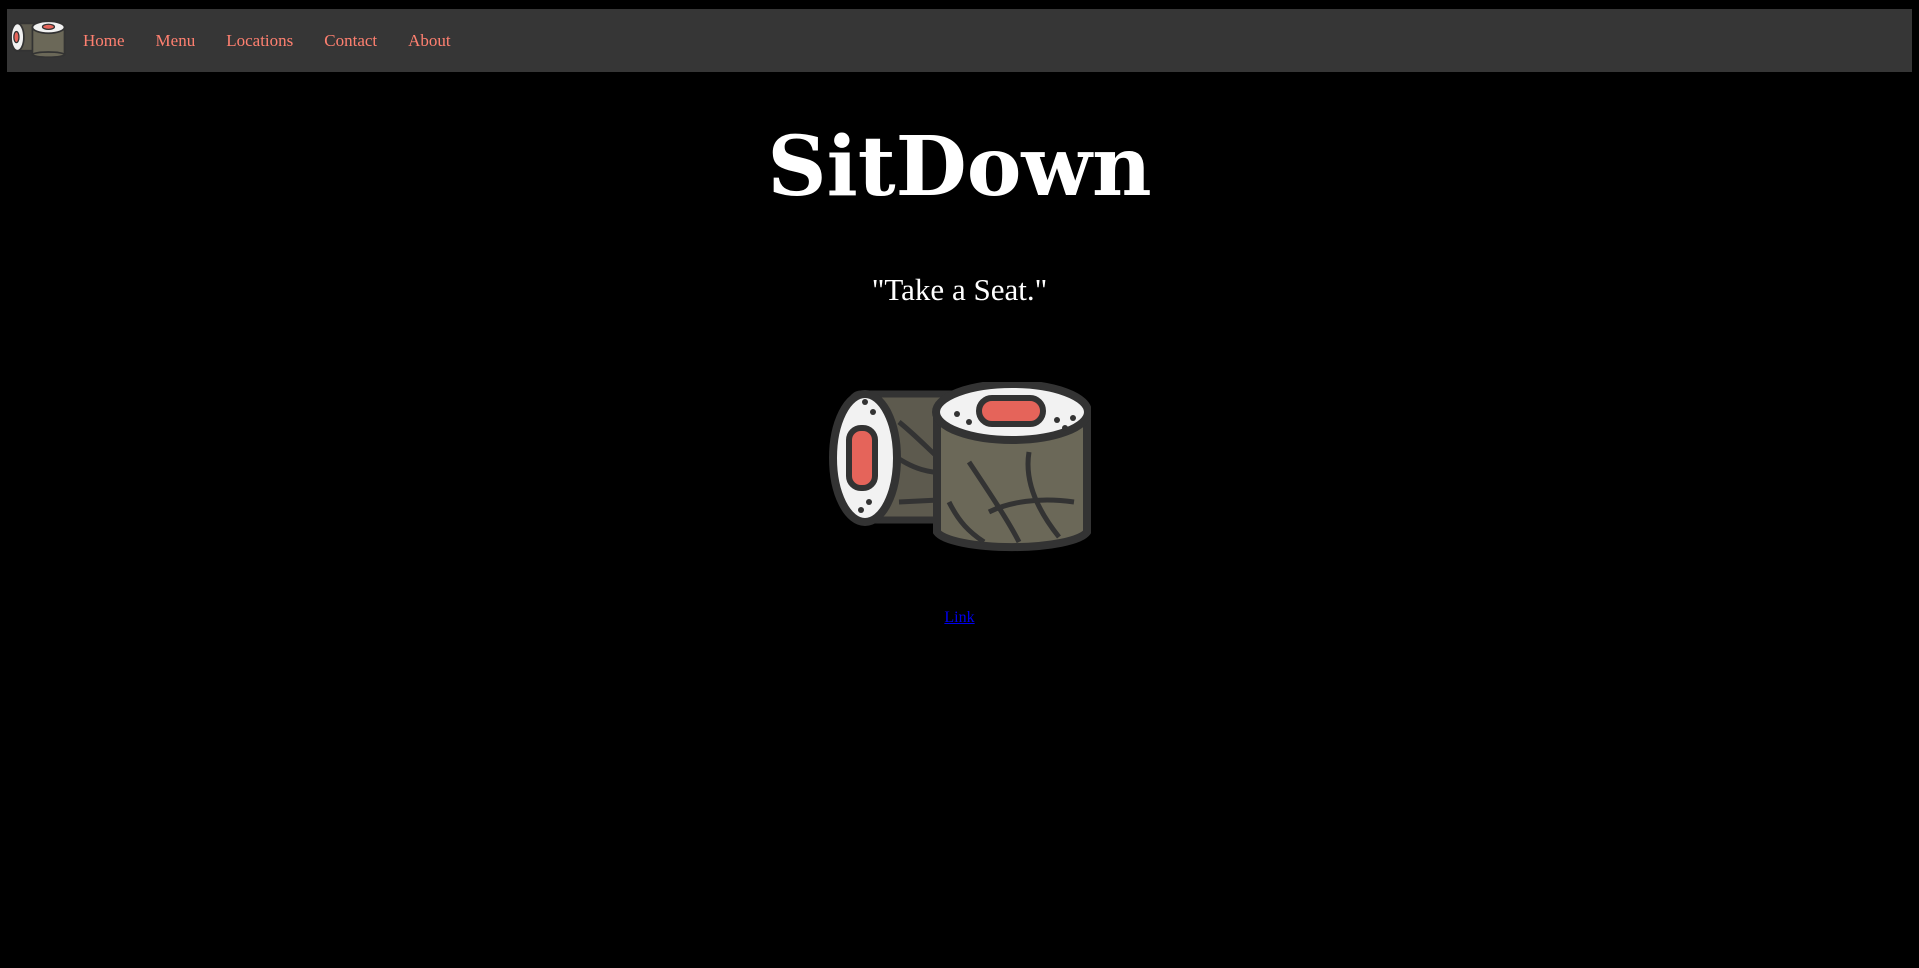  I want to click on nav-locations-link: Locations, so click(259, 41).